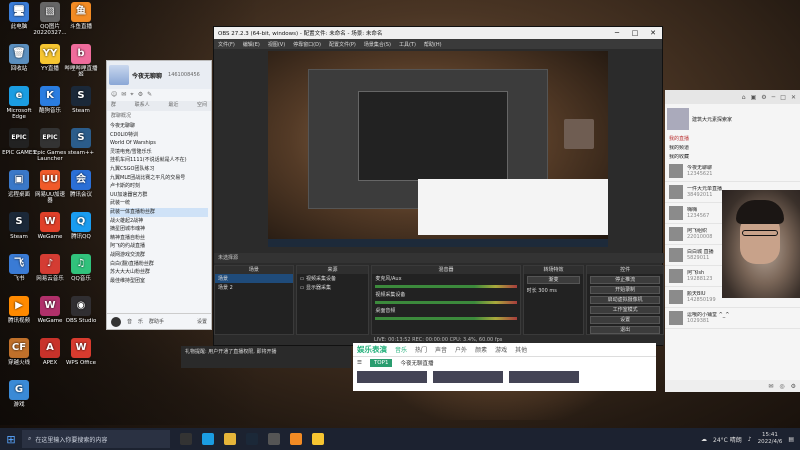 The height and width of the screenshot is (450, 800). Describe the element at coordinates (727, 439) in the screenshot. I see `weather-text: 24°C 晴朗` at that location.